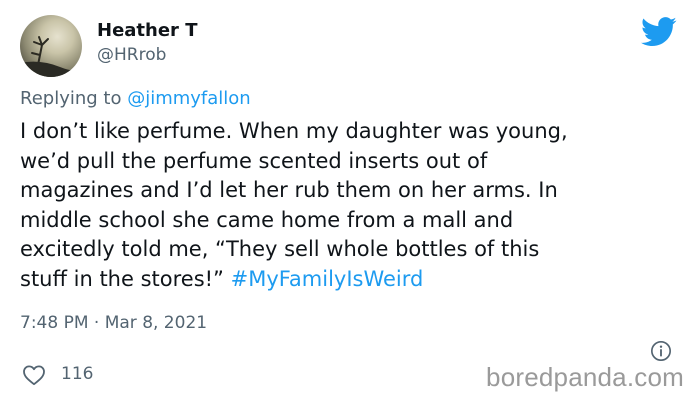 This screenshot has width=700, height=402. I want to click on like-count: 116, so click(77, 374).